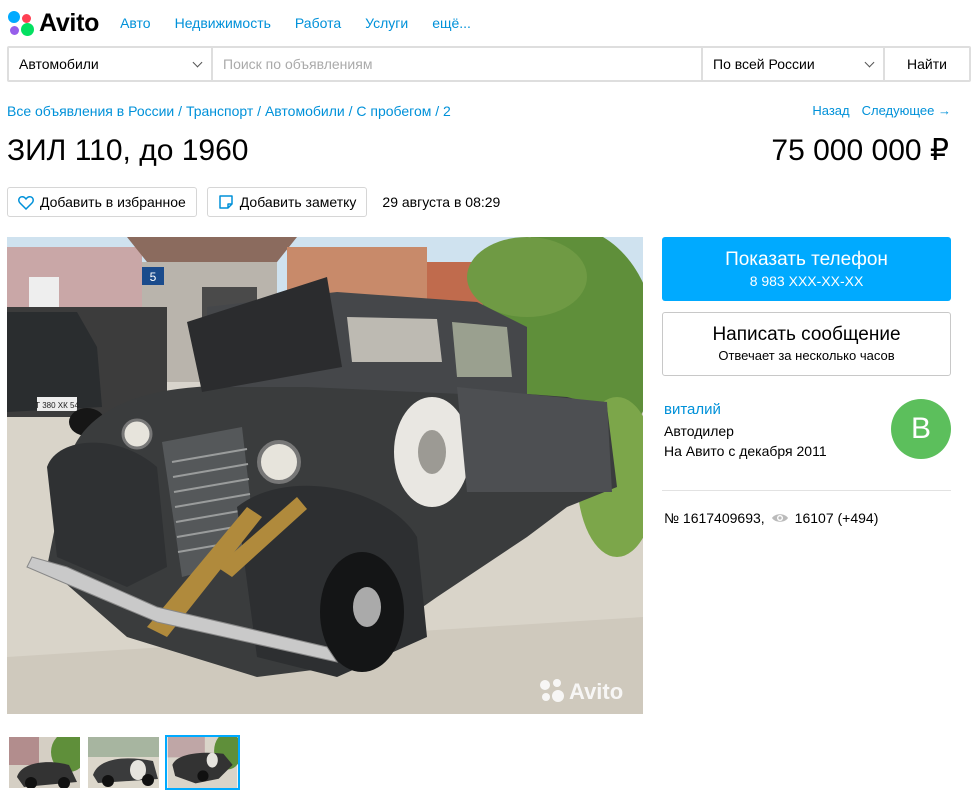 Image resolution: width=979 pixels, height=799 pixels. I want to click on write-message-title: Написать сообщение, so click(806, 334).